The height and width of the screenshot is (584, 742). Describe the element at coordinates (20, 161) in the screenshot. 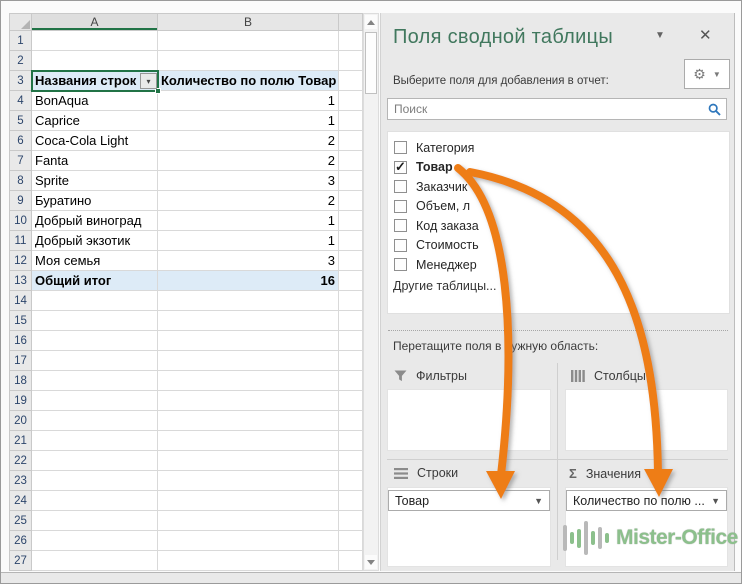

I see `row-header-7: 7` at that location.